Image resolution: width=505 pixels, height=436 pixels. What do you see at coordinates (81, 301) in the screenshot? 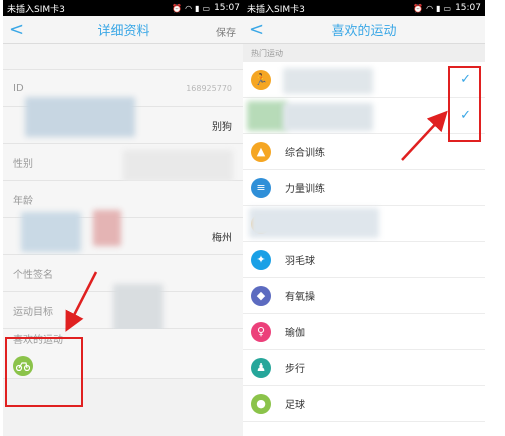
I see `arrow-to-favorite` at bounding box center [81, 301].